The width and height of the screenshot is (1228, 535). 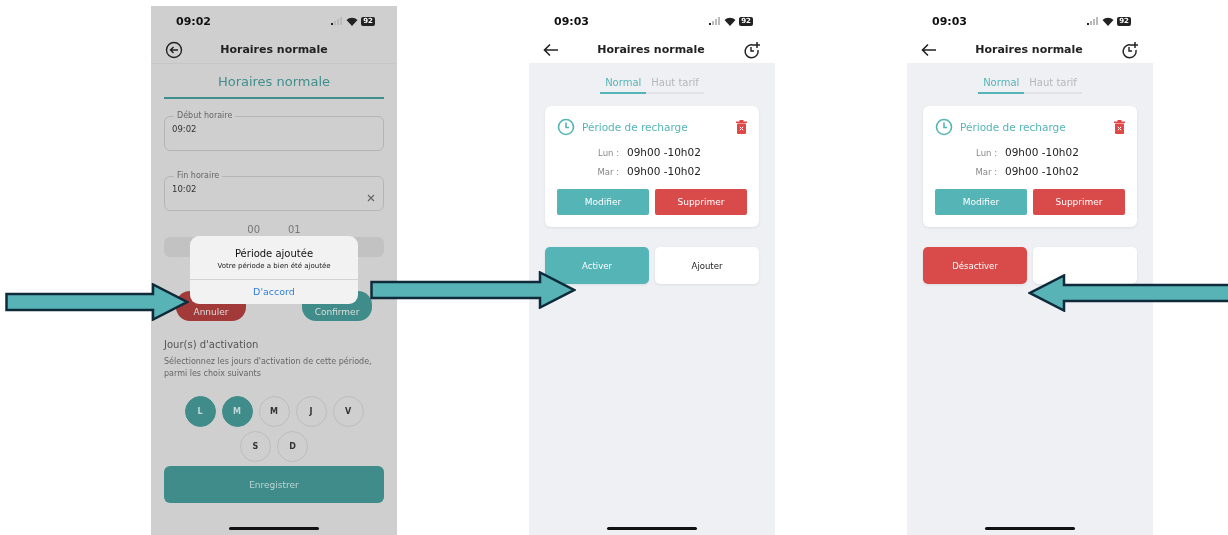 What do you see at coordinates (274, 191) in the screenshot?
I see `time-field: Fin horaire 10:02` at bounding box center [274, 191].